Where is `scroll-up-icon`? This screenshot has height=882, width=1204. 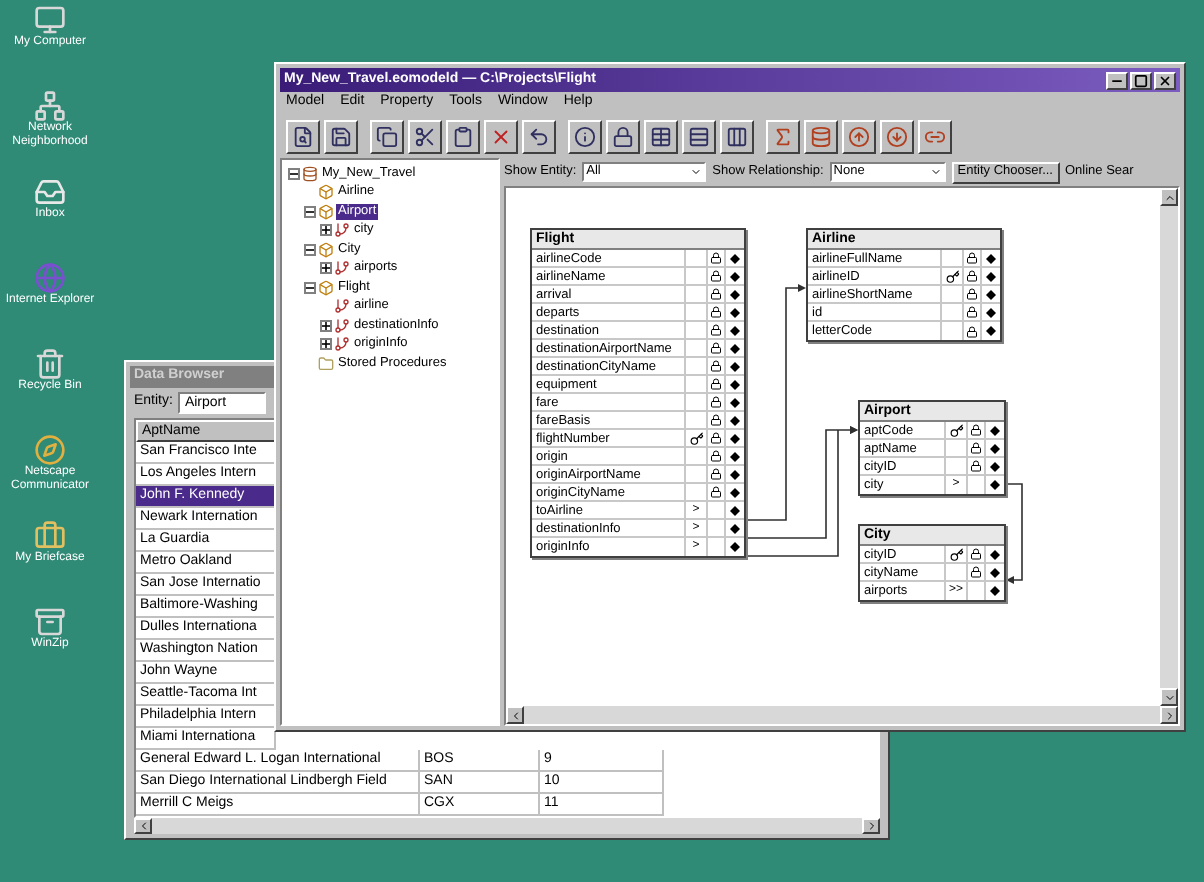 scroll-up-icon is located at coordinates (1169, 197).